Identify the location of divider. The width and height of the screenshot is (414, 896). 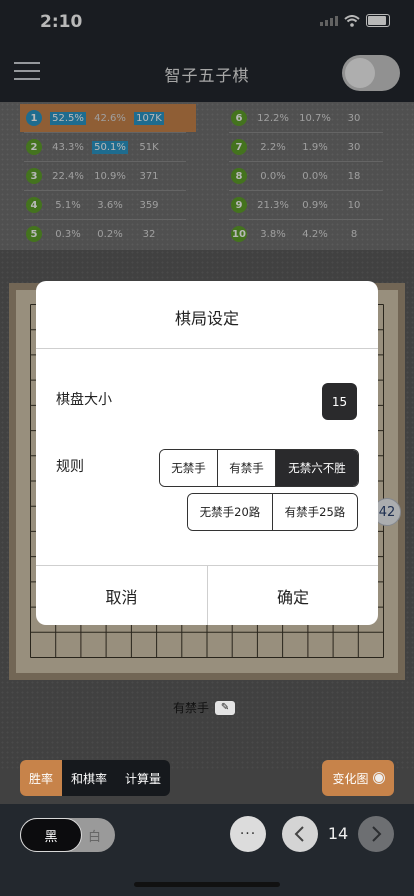
(207, 348).